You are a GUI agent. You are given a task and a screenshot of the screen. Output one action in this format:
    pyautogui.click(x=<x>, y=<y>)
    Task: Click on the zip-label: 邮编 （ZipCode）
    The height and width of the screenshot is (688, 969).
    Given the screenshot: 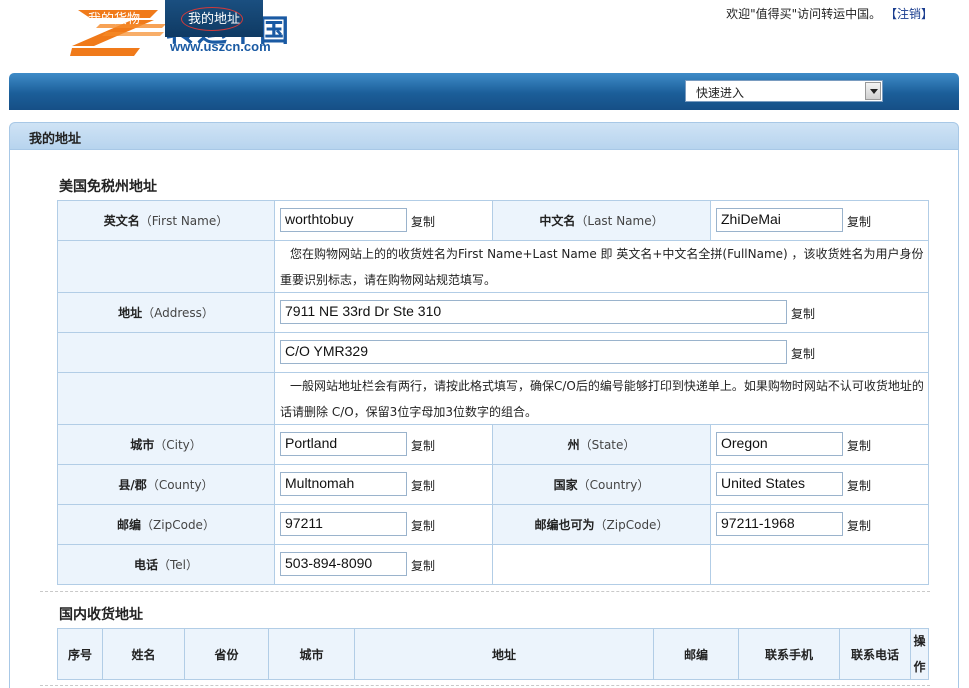 What is the action you would take?
    pyautogui.click(x=166, y=524)
    